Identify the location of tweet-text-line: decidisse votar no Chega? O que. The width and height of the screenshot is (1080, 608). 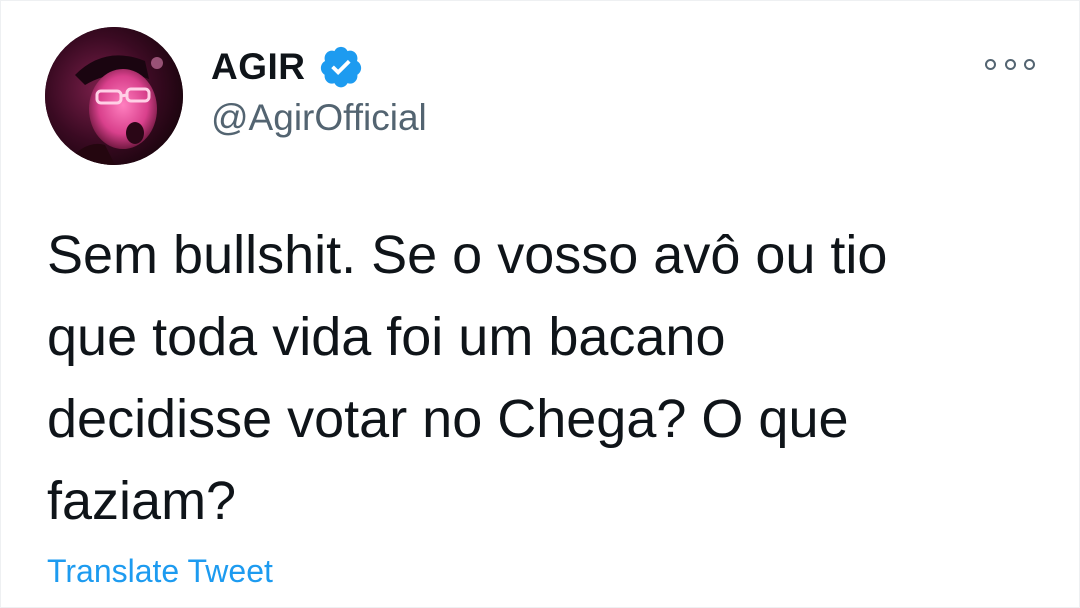
(448, 419).